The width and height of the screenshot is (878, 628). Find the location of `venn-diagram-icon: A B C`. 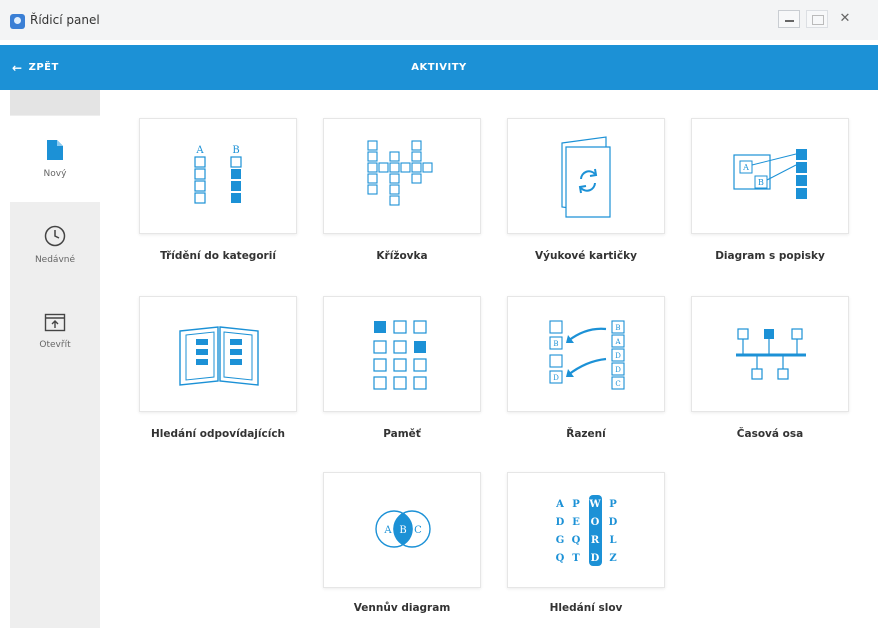

venn-diagram-icon: A B C is located at coordinates (403, 529).